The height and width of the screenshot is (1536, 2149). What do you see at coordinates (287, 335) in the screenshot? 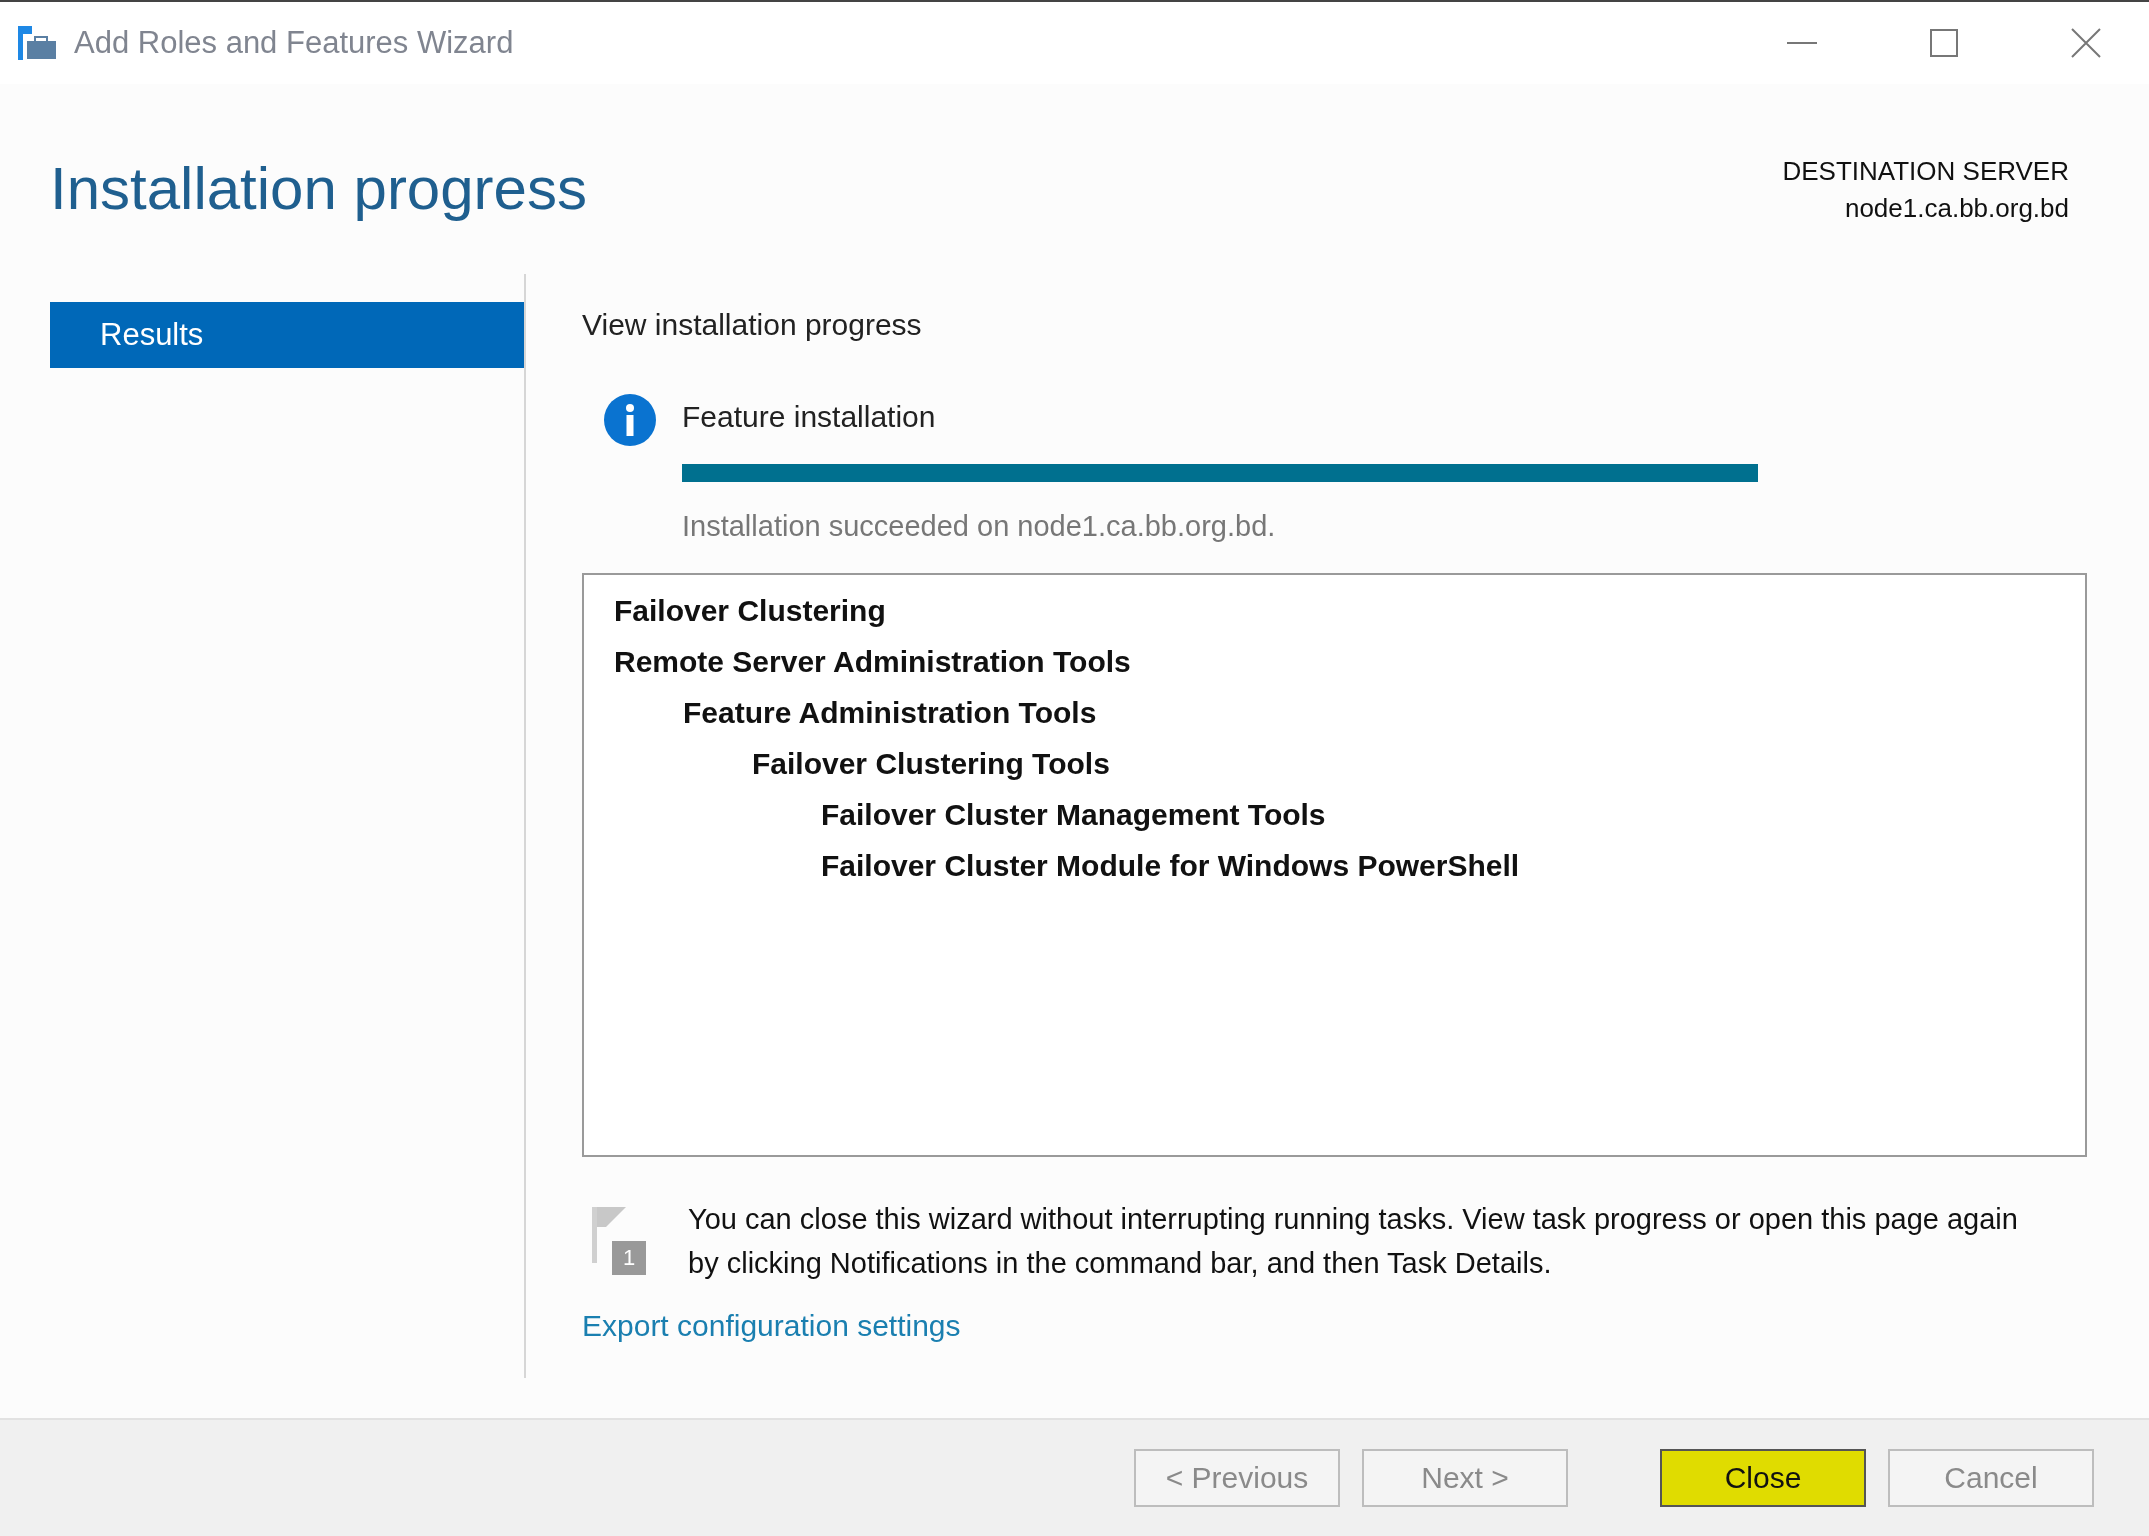
I see `sidebar-item: Results` at bounding box center [287, 335].